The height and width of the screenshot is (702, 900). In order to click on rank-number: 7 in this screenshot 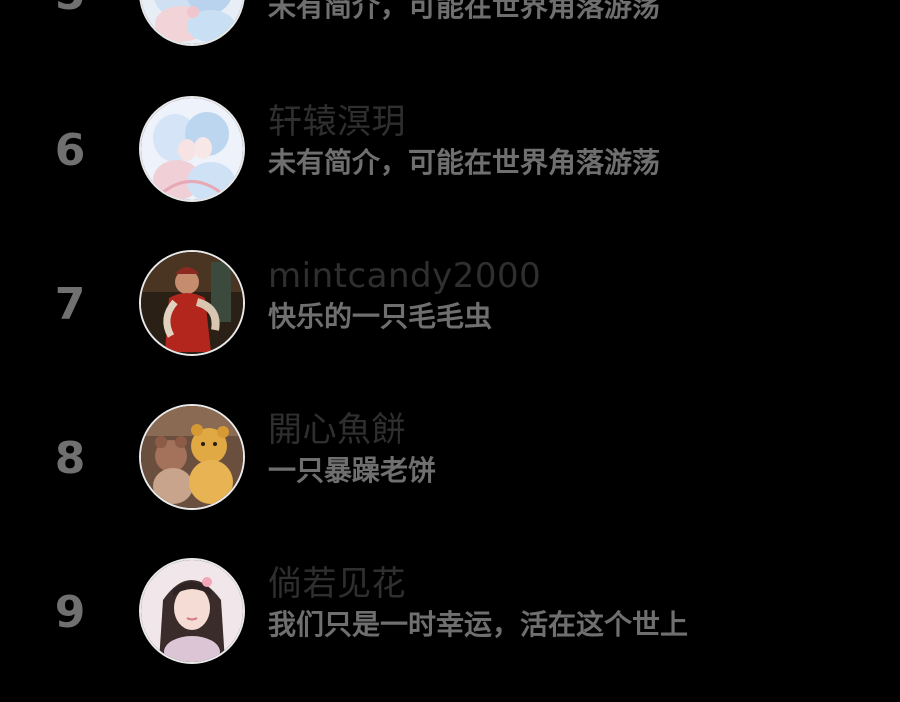, I will do `click(70, 304)`.